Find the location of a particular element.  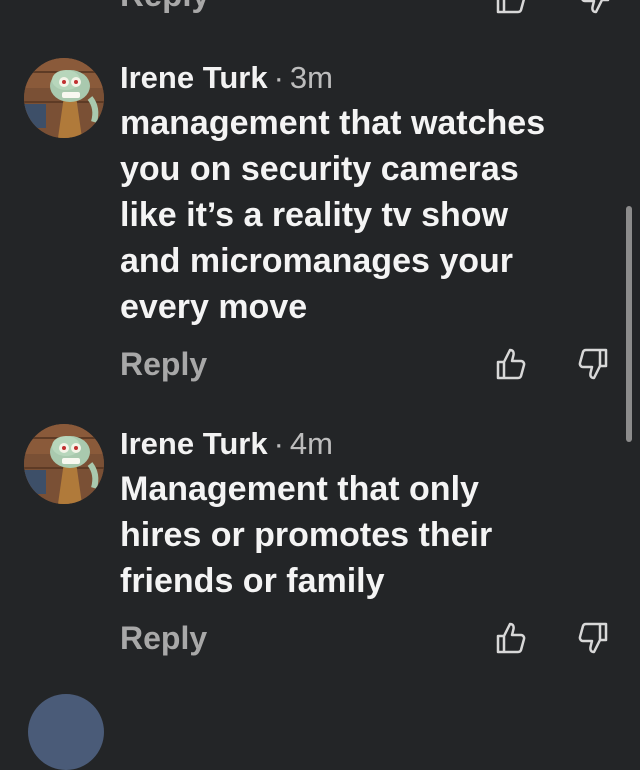

comment-meta: Irene Turk · 3m is located at coordinates (370, 78).